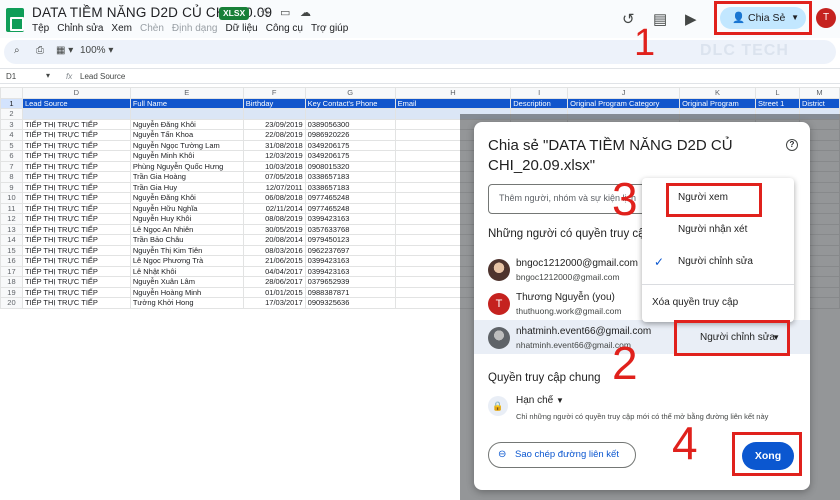  I want to click on copy-link-button: ⊖ Sao chép đường liên kết, so click(562, 455).